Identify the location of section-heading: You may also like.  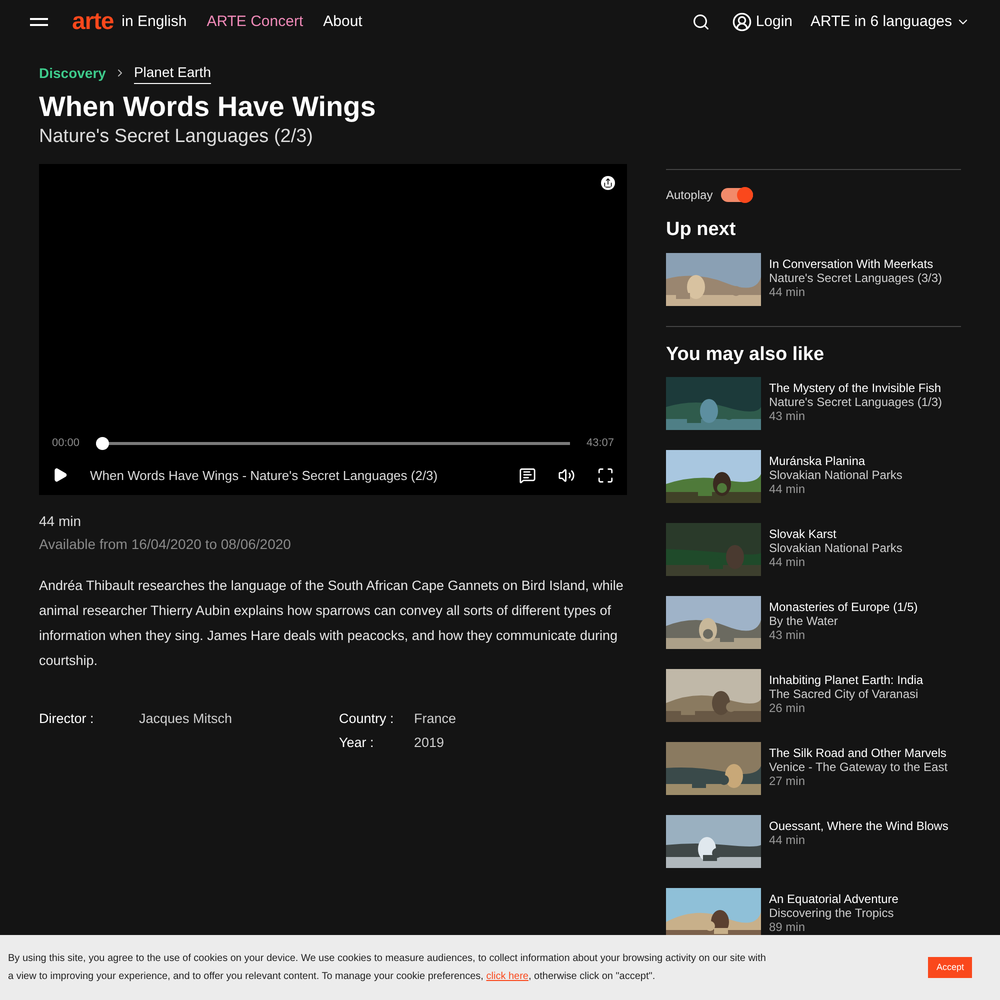
(746, 354).